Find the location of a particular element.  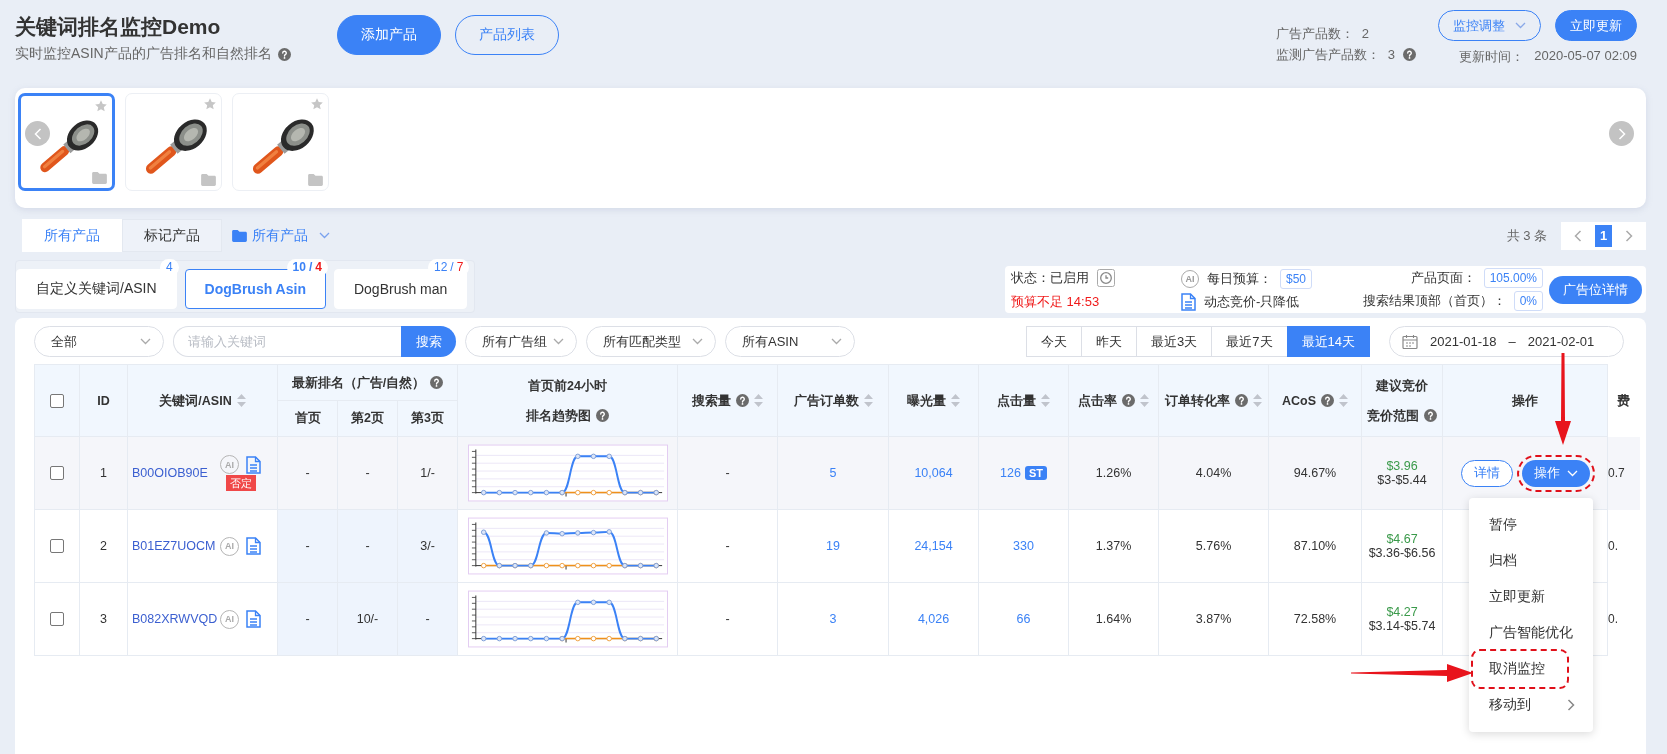

date-range-button: 最近7天 is located at coordinates (1249, 341).